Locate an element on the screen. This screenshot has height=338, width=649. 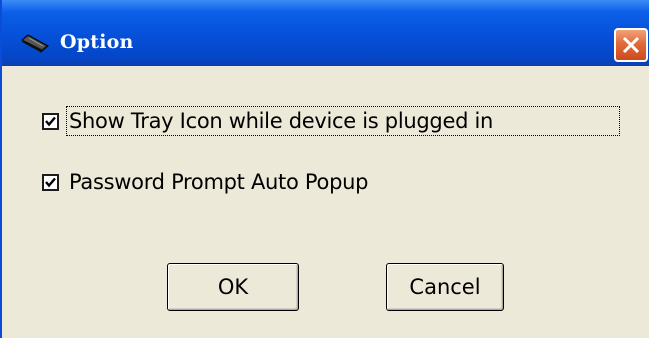
checkbox-label: Password Prompt Auto Popup is located at coordinates (219, 182).